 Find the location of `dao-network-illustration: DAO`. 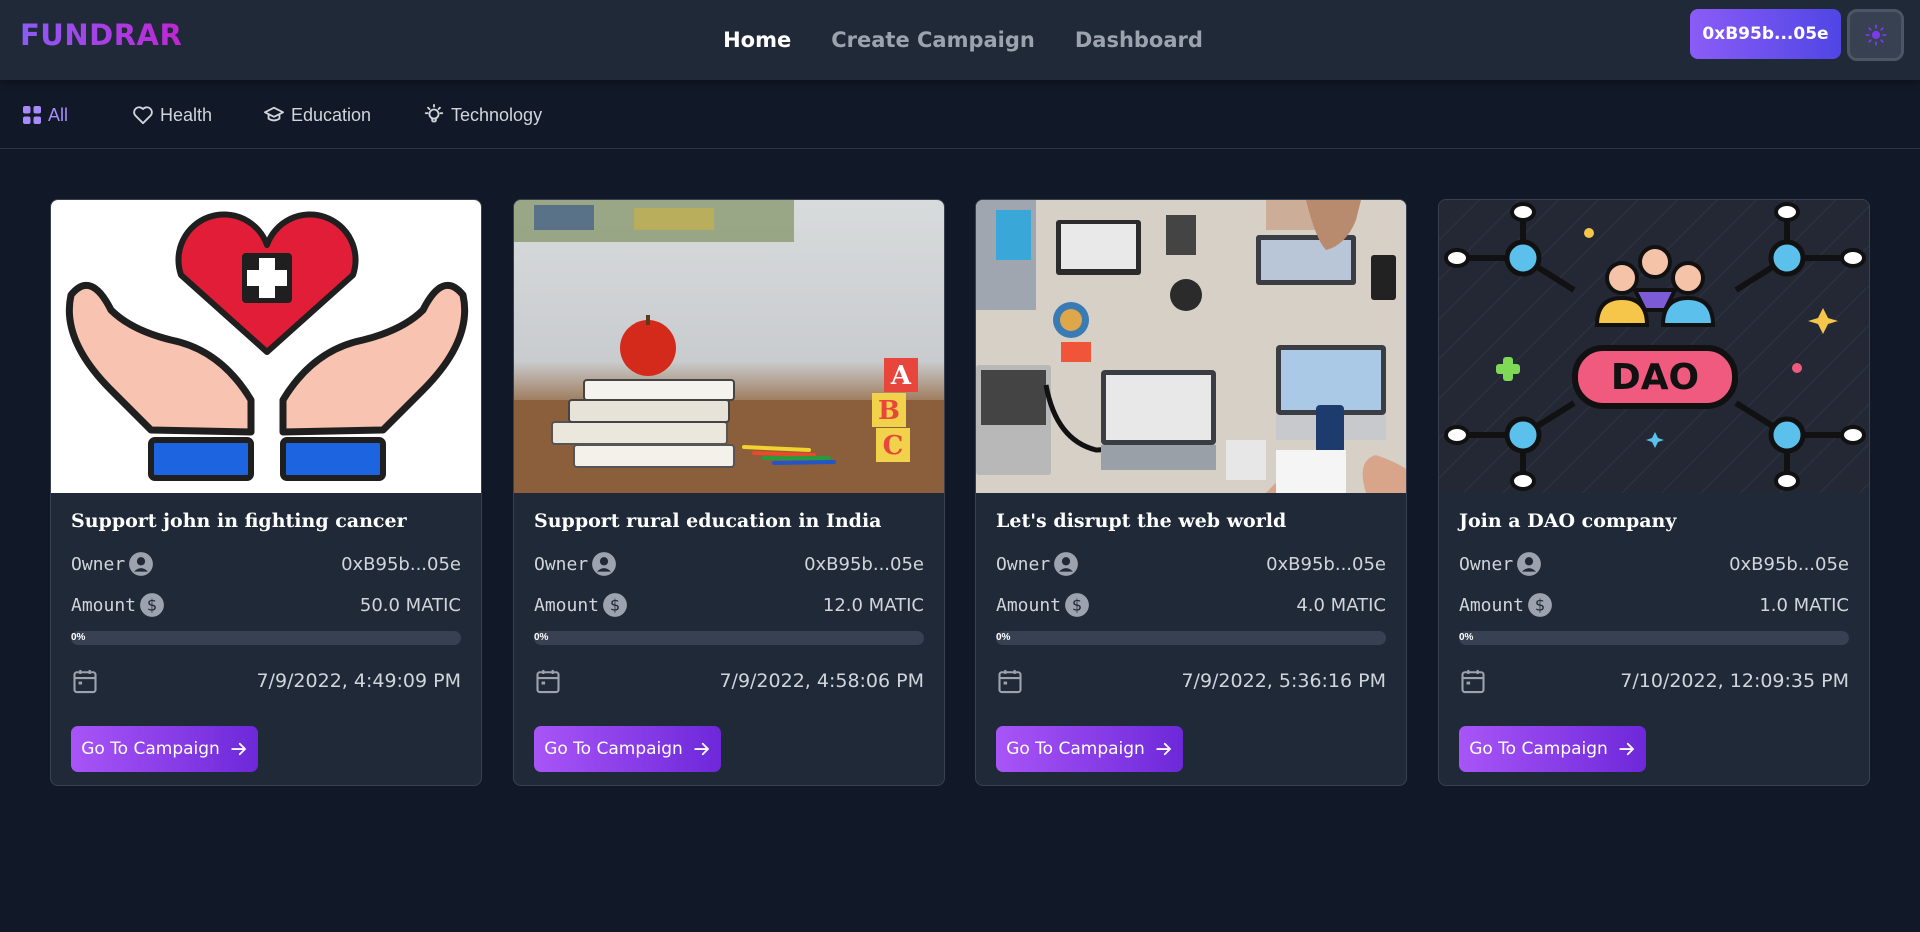

dao-network-illustration: DAO is located at coordinates (1654, 346).